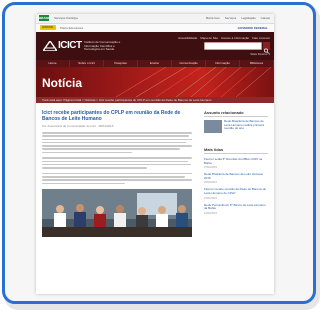 This screenshot has width=325, height=315. I want to click on header-link: Acessibilidade, so click(187, 38).